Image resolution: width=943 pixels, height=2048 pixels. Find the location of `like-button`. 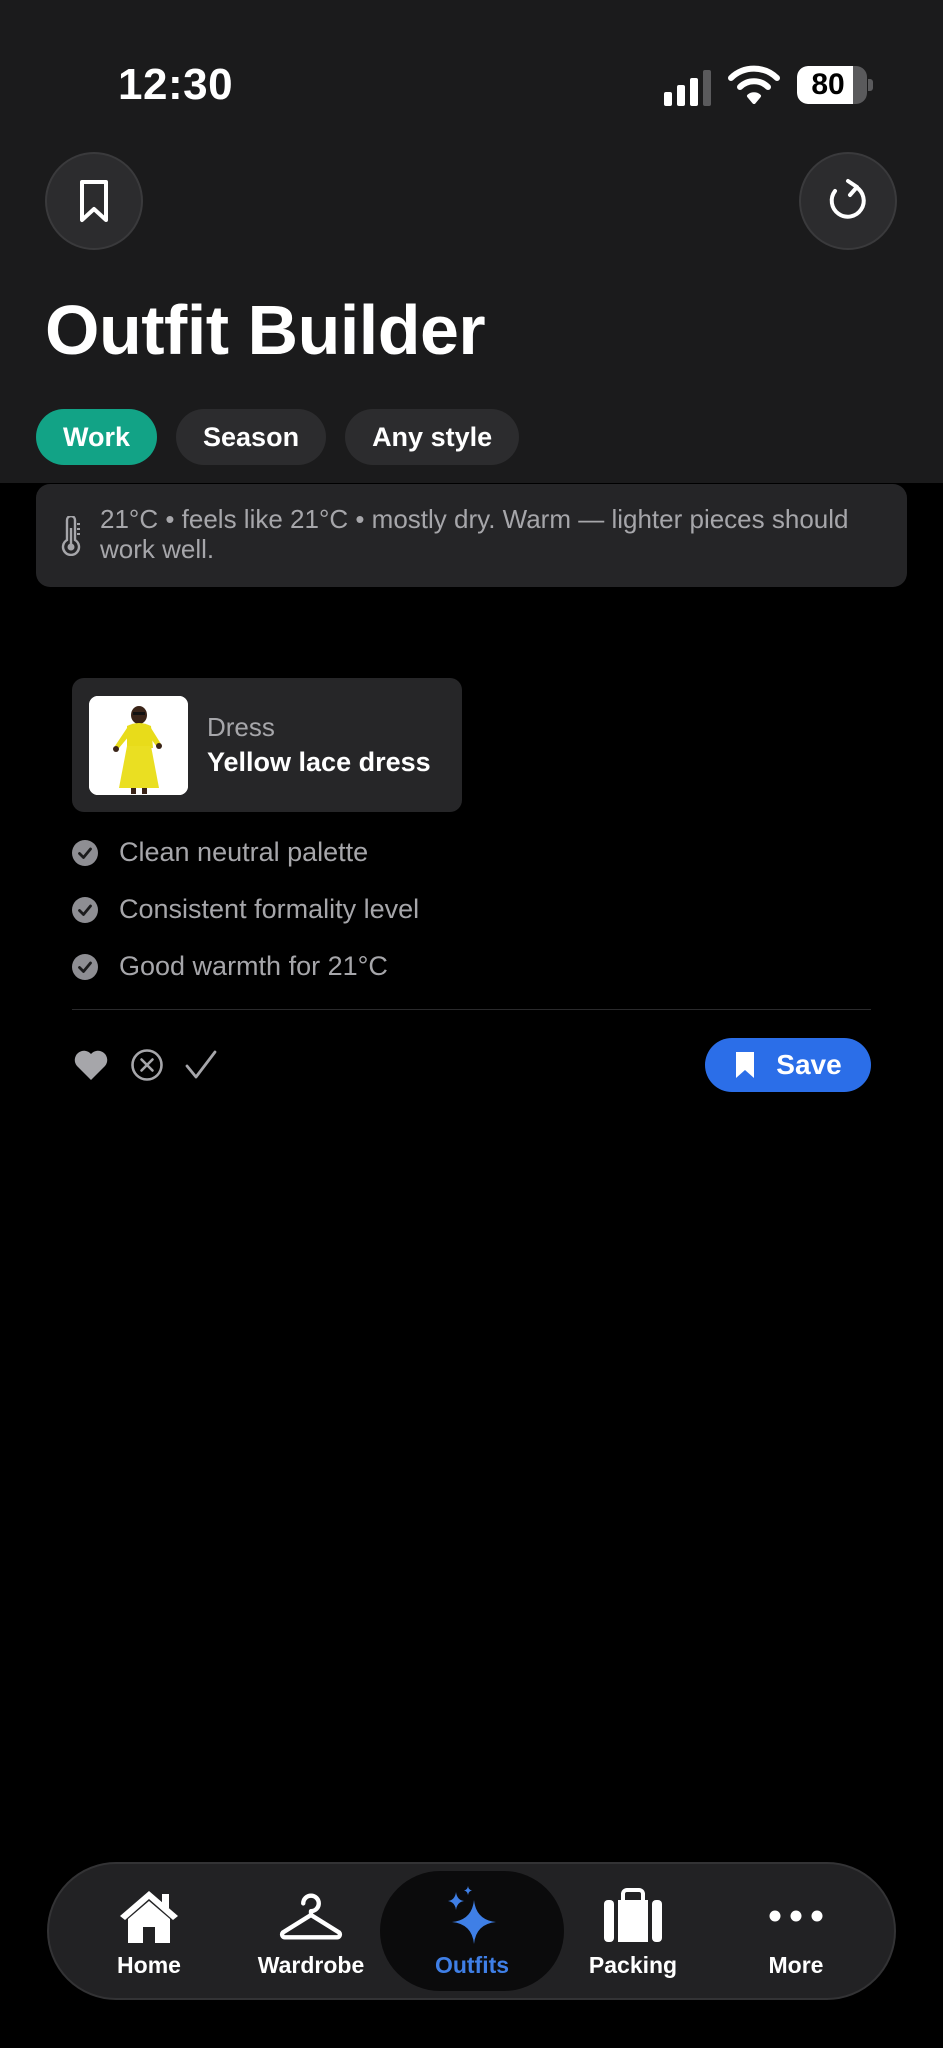

like-button is located at coordinates (91, 1065).